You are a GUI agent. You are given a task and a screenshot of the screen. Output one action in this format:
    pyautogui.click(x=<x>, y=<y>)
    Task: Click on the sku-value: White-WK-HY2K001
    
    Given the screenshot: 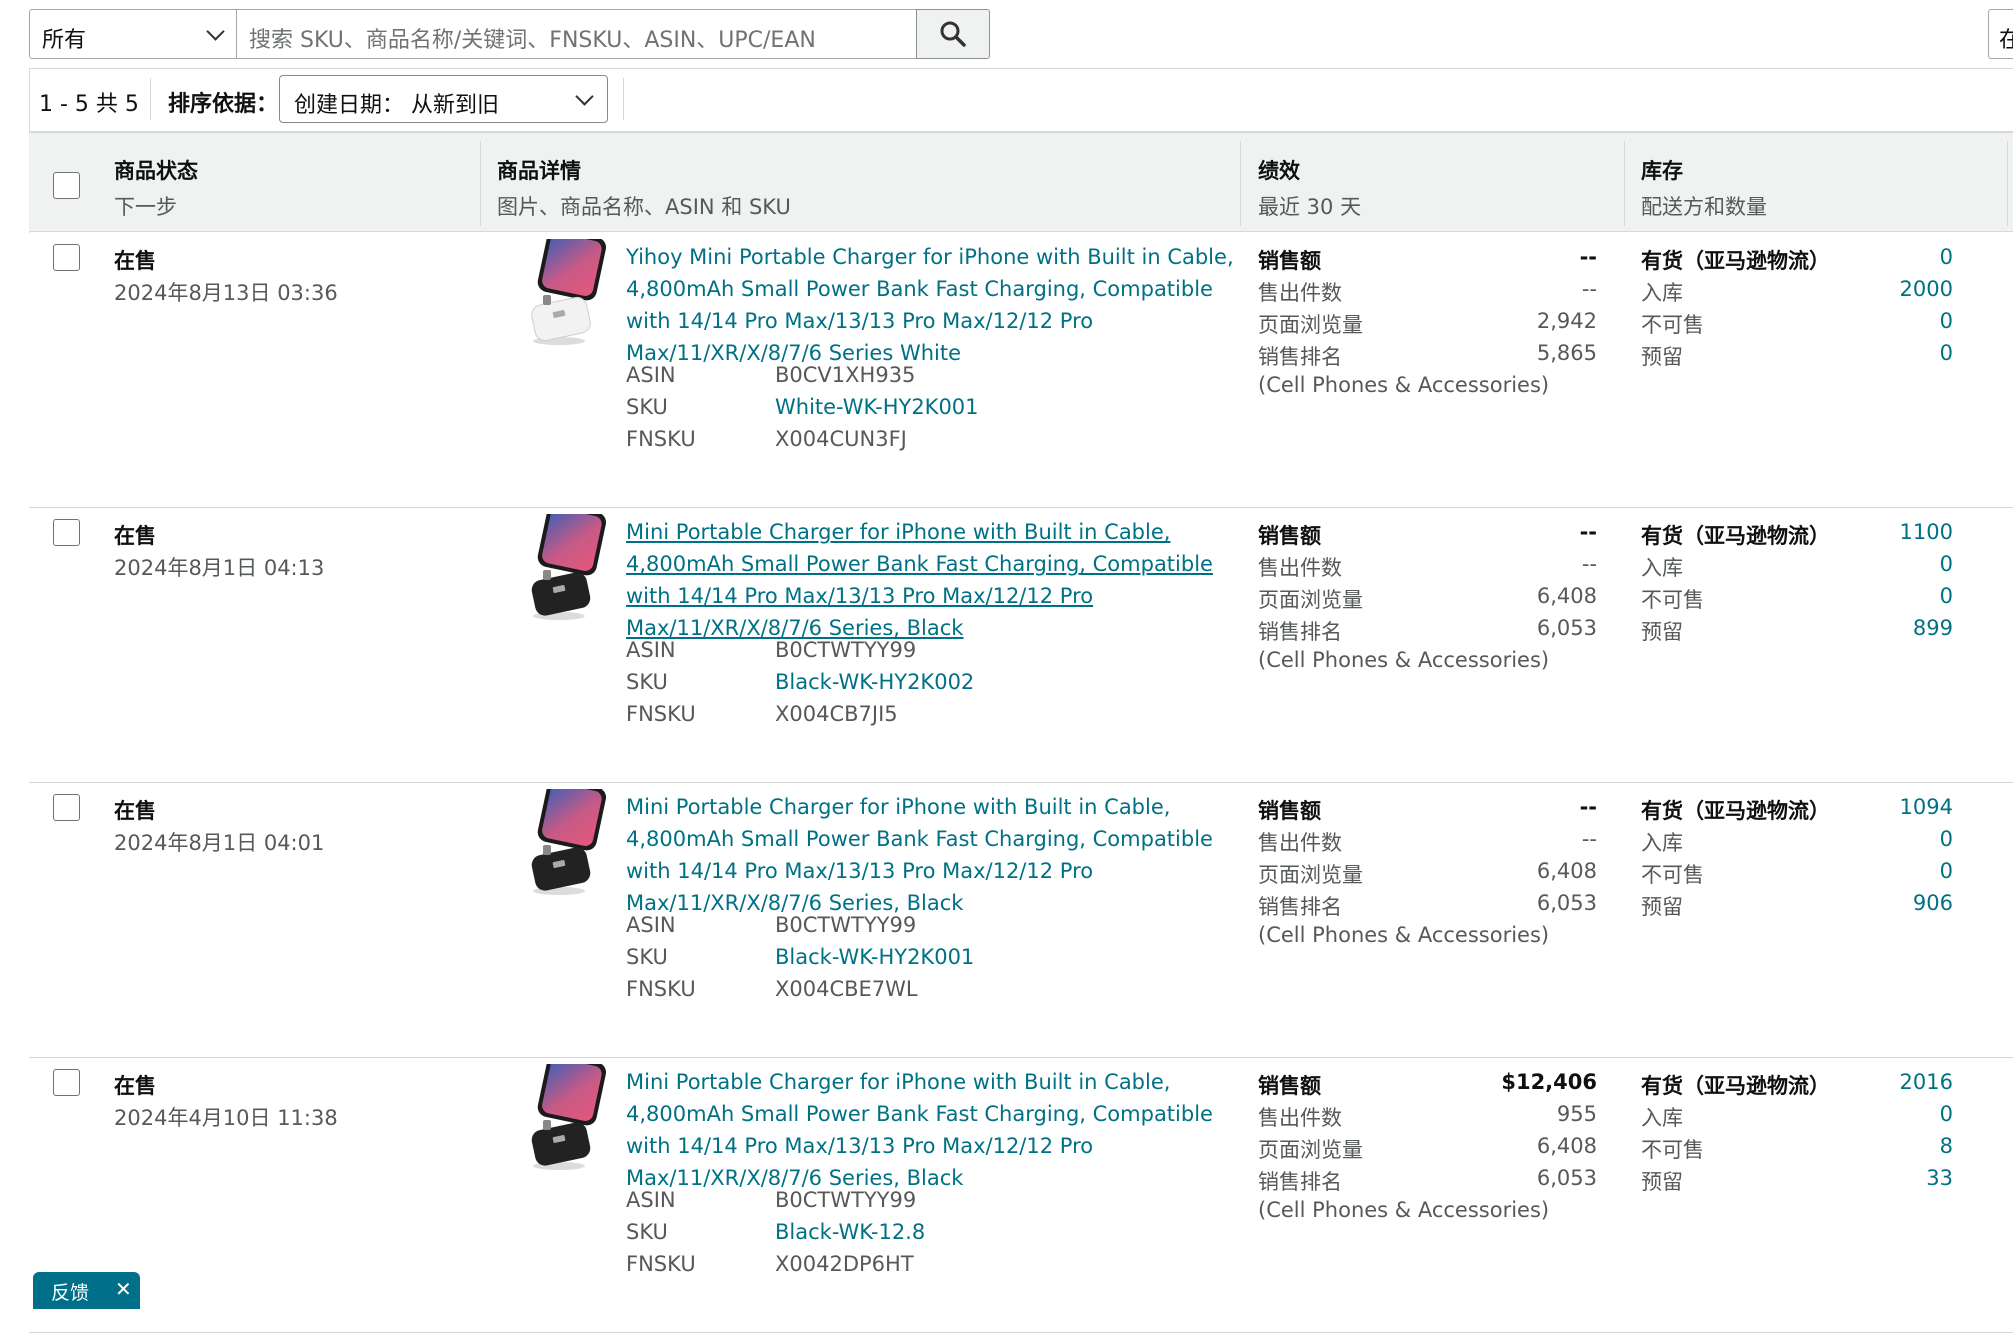 What is the action you would take?
    pyautogui.click(x=877, y=407)
    